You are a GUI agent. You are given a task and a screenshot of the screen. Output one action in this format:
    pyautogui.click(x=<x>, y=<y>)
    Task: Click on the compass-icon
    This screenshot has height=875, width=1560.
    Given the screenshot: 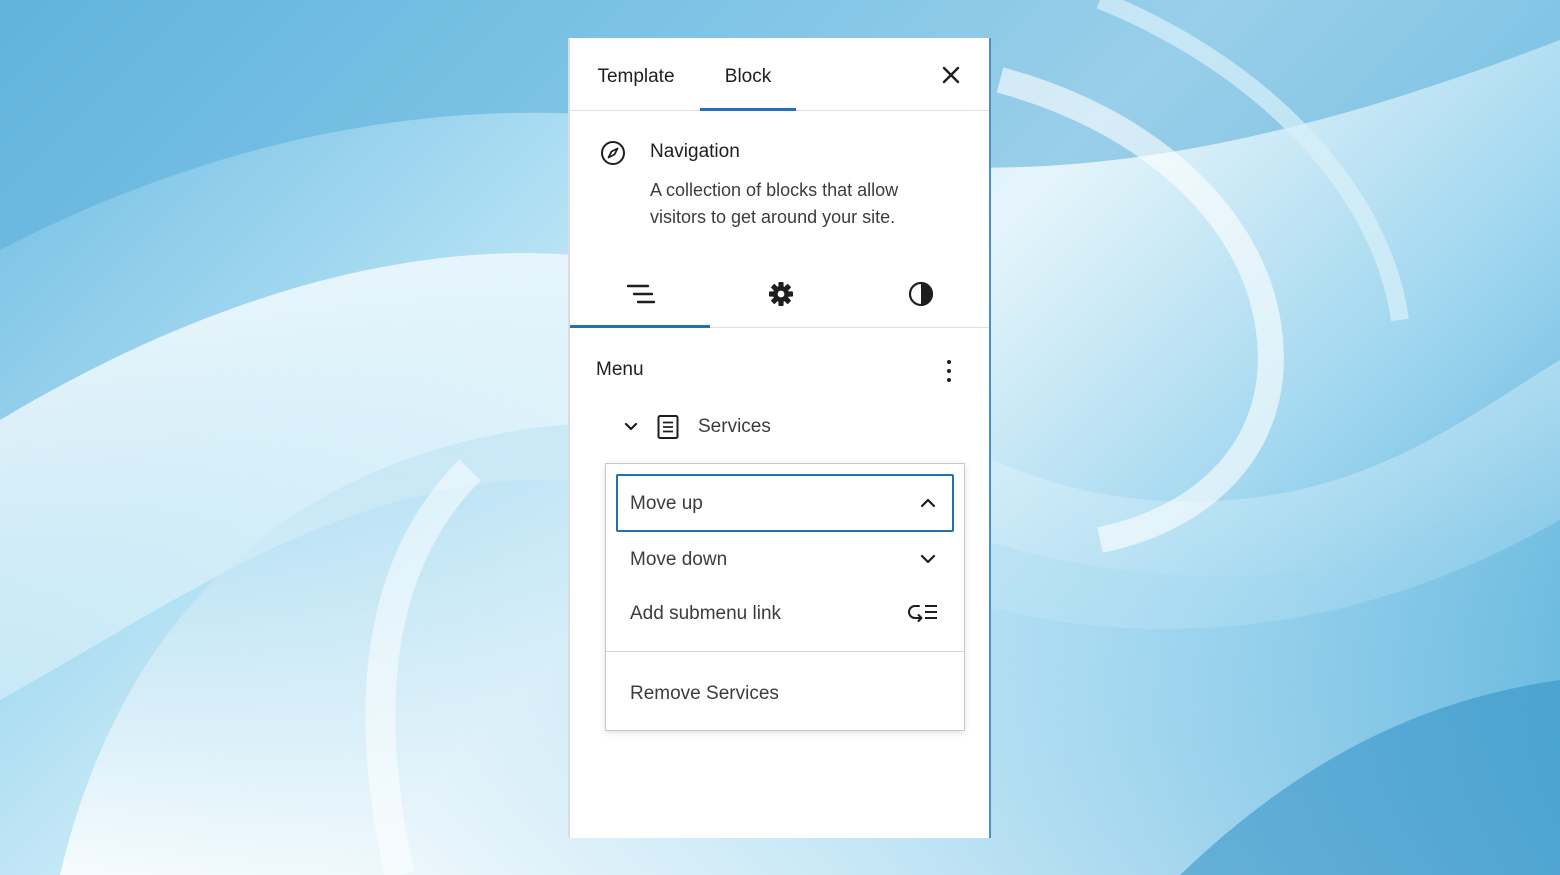 What is the action you would take?
    pyautogui.click(x=613, y=153)
    